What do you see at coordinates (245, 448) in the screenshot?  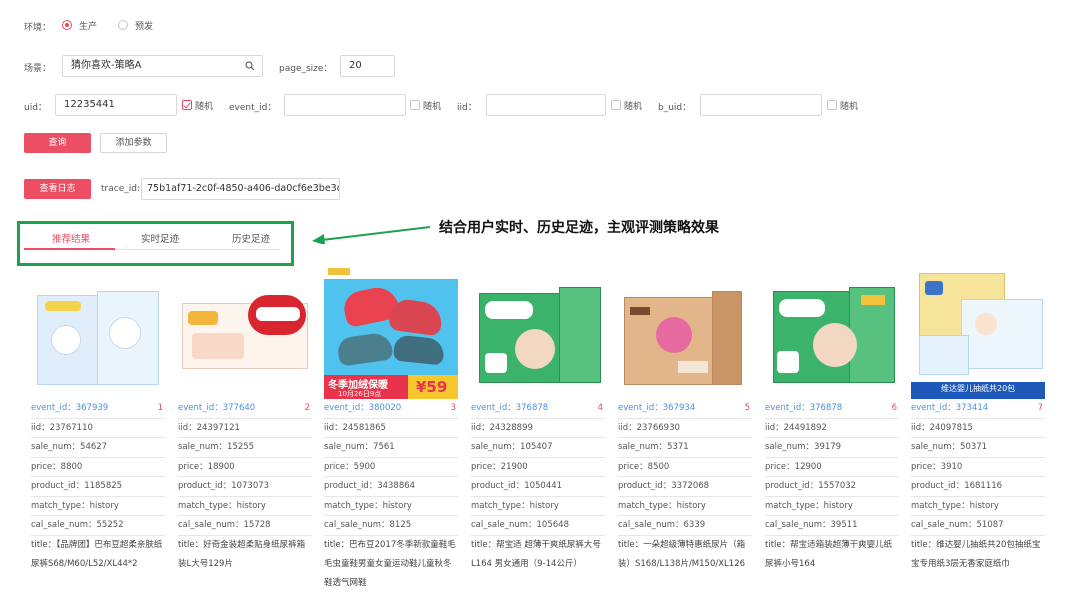 I see `sale-num-row: sale_num：15255` at bounding box center [245, 448].